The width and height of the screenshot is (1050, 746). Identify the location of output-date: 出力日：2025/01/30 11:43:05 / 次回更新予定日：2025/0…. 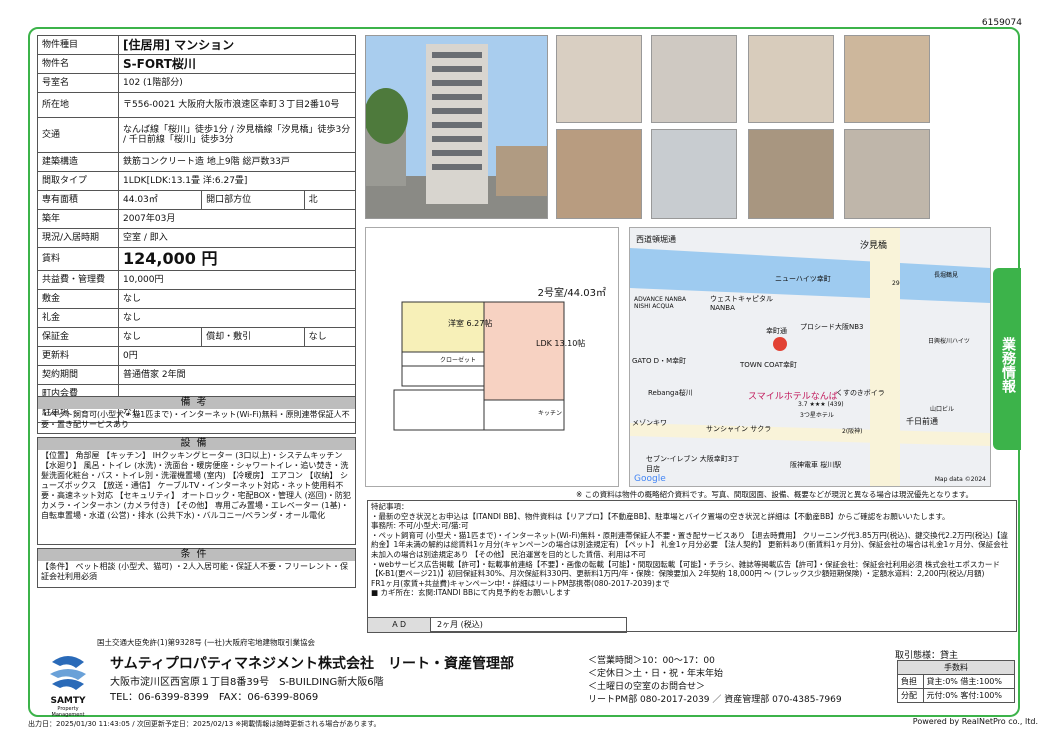
(204, 724).